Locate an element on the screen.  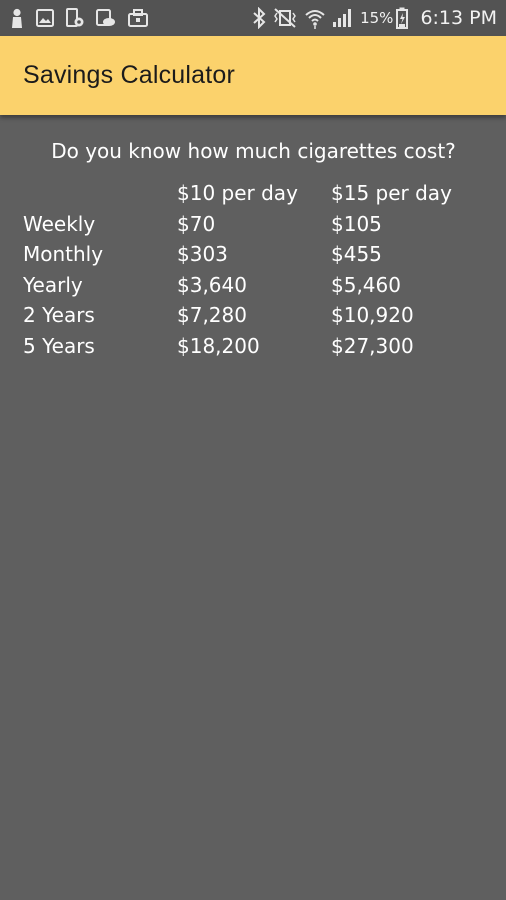
battery-percent: 15% is located at coordinates (377, 18).